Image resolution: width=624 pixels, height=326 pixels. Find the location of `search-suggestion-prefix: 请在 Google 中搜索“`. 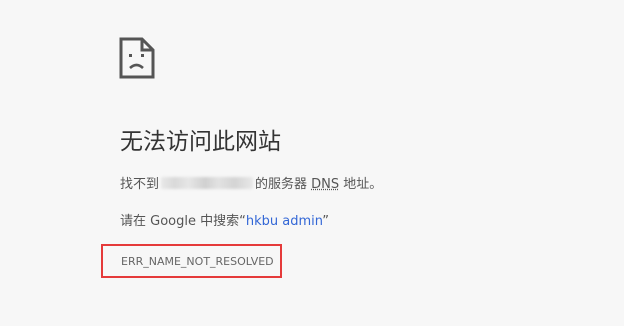

search-suggestion-prefix: 请在 Google 中搜索“ is located at coordinates (183, 221).